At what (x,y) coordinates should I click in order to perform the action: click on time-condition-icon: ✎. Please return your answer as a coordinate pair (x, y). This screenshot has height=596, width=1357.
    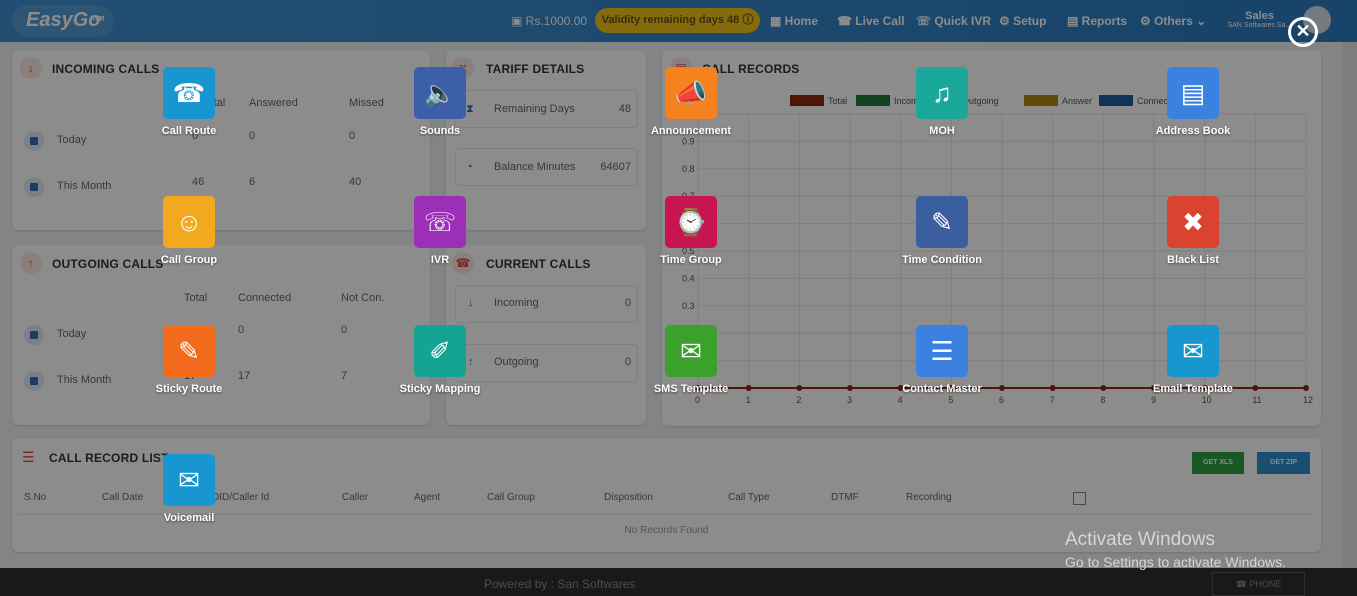
    Looking at the image, I should click on (942, 222).